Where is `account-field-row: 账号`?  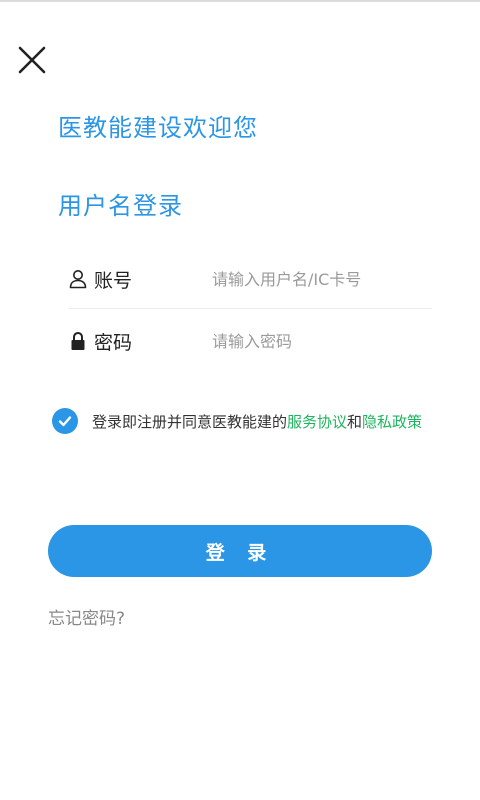 account-field-row: 账号 is located at coordinates (250, 279).